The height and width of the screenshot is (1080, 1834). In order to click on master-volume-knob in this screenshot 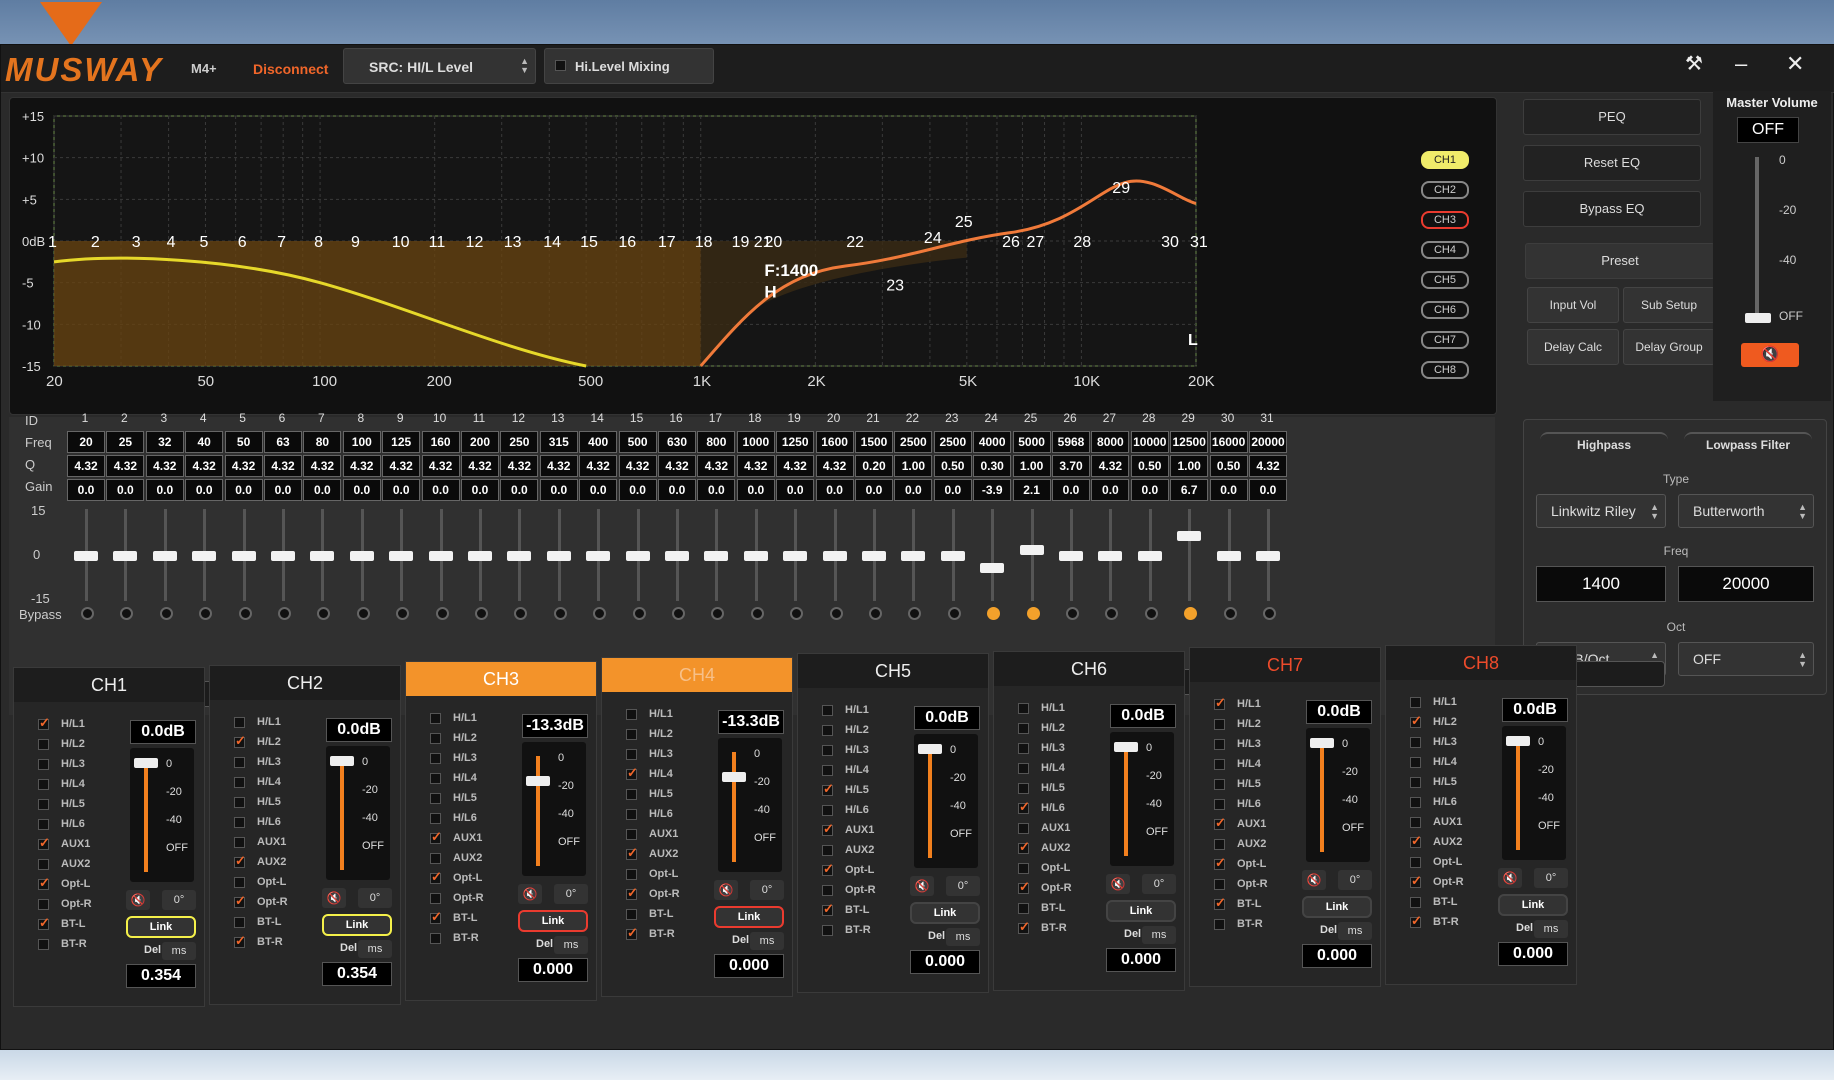, I will do `click(1758, 318)`.